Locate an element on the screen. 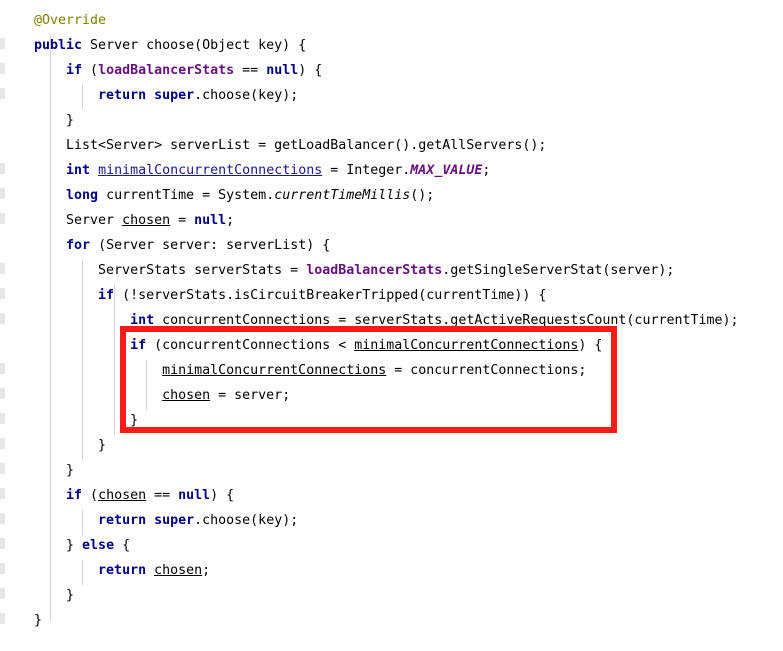 The height and width of the screenshot is (651, 783). code-line: } else { is located at coordinates (82, 545).